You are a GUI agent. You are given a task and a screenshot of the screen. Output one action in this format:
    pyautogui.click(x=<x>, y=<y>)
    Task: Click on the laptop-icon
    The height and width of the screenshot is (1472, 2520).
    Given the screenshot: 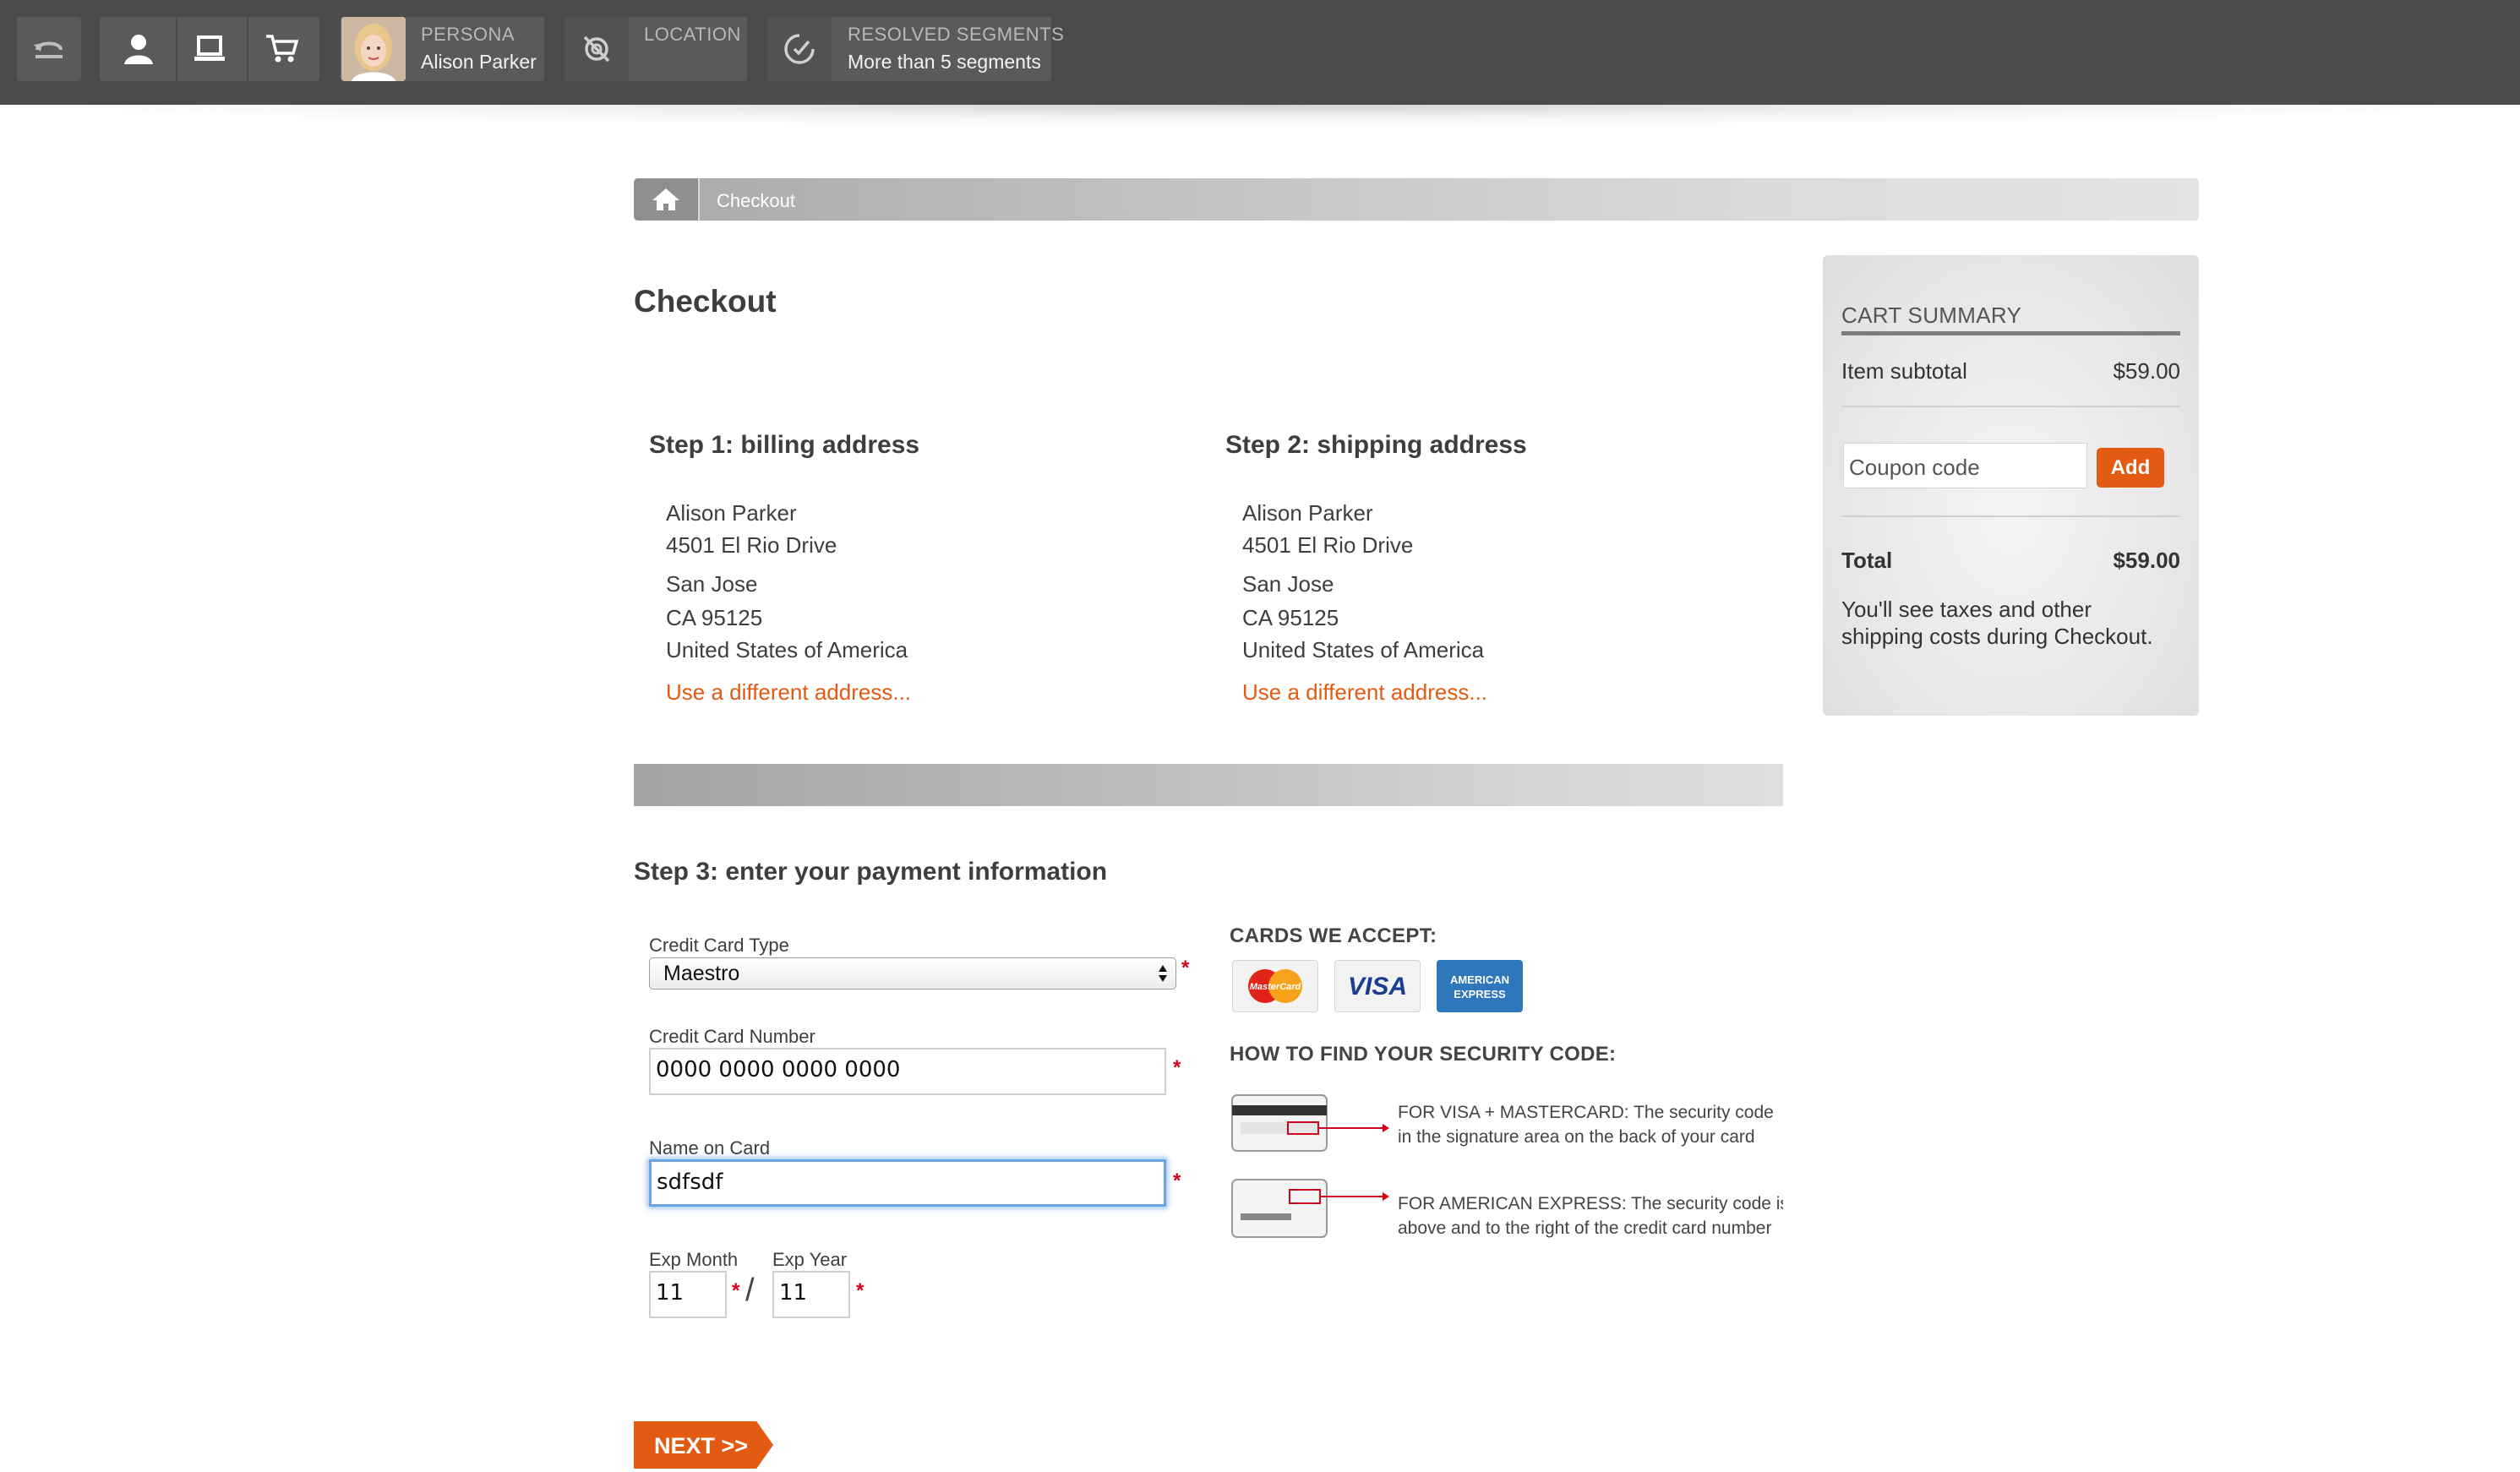 What is the action you would take?
    pyautogui.click(x=209, y=49)
    